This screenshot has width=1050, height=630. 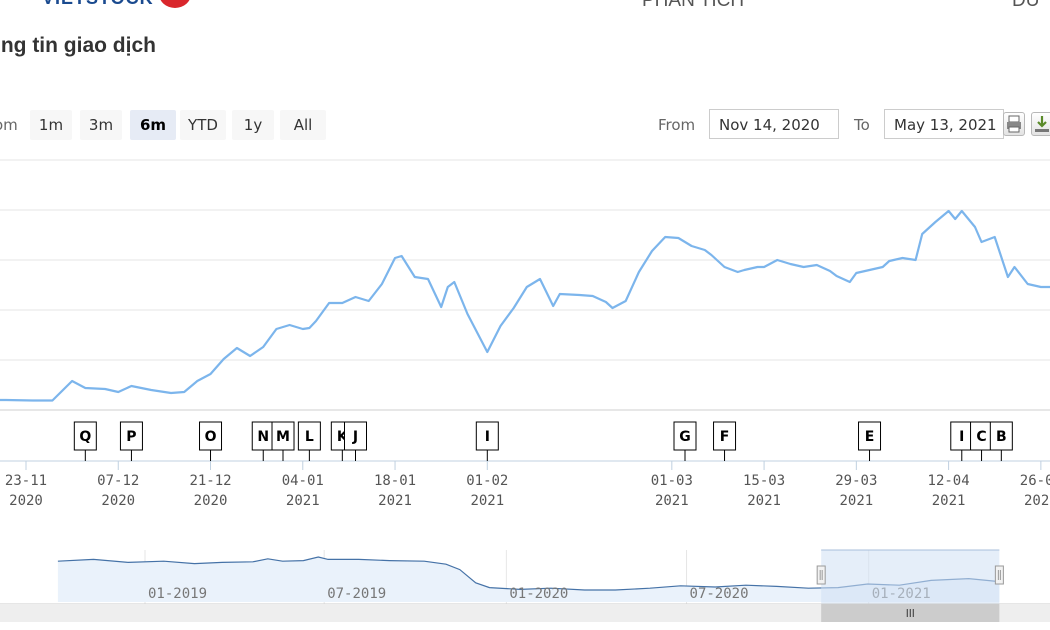 I want to click on event-flag: P, so click(x=131, y=441).